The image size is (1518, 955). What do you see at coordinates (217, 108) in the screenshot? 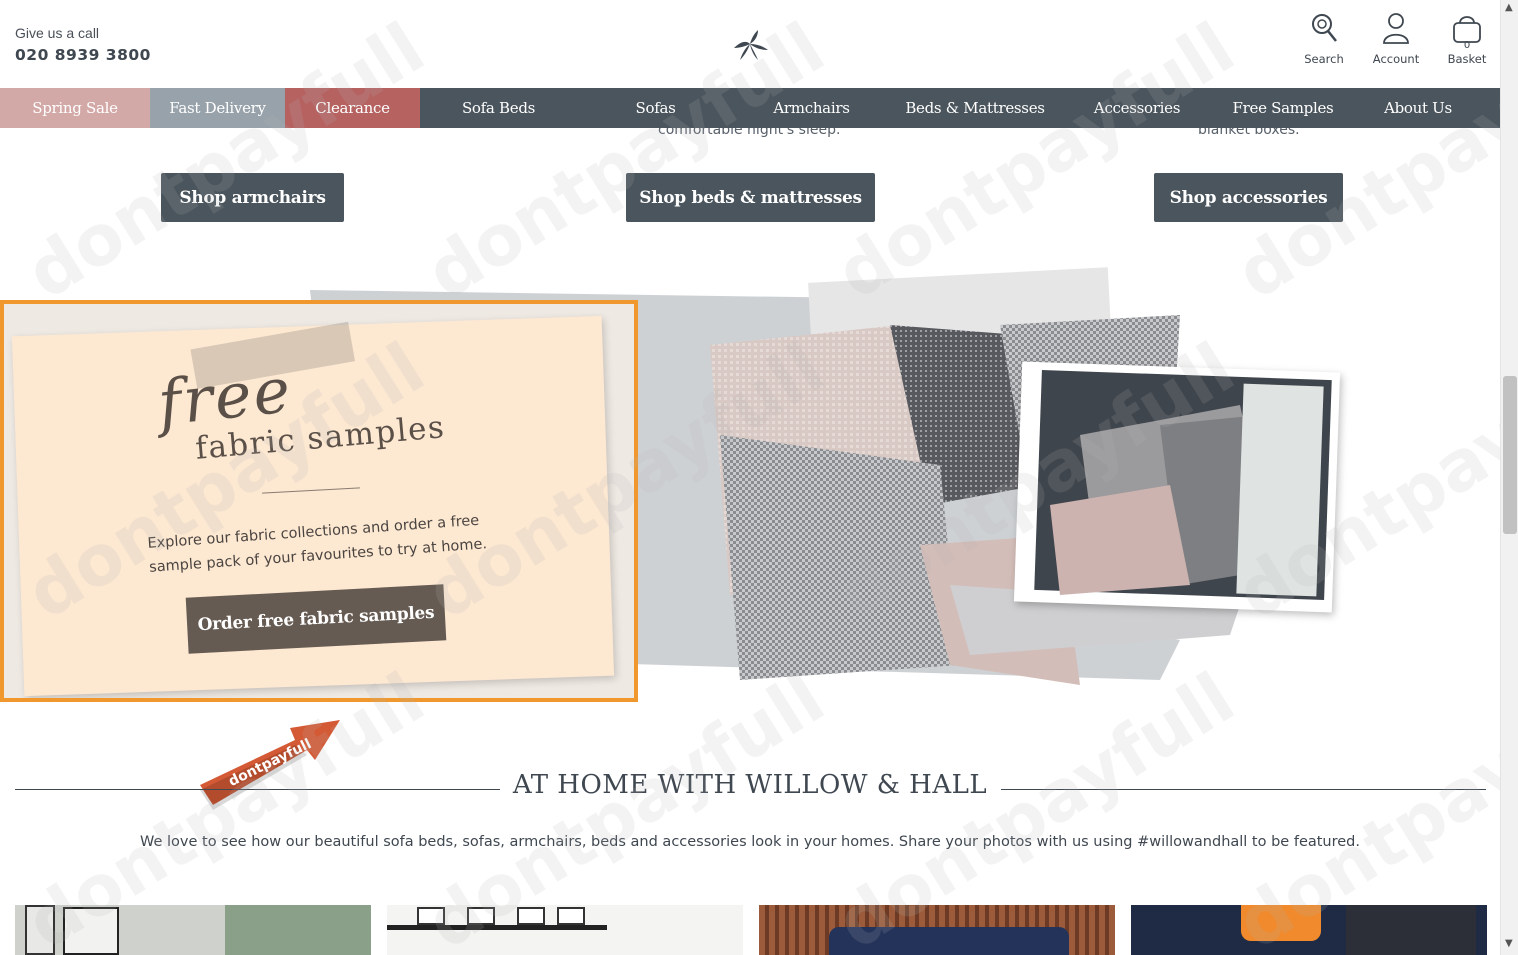
I see `nav-fast-delivery: Fast Delivery` at bounding box center [217, 108].